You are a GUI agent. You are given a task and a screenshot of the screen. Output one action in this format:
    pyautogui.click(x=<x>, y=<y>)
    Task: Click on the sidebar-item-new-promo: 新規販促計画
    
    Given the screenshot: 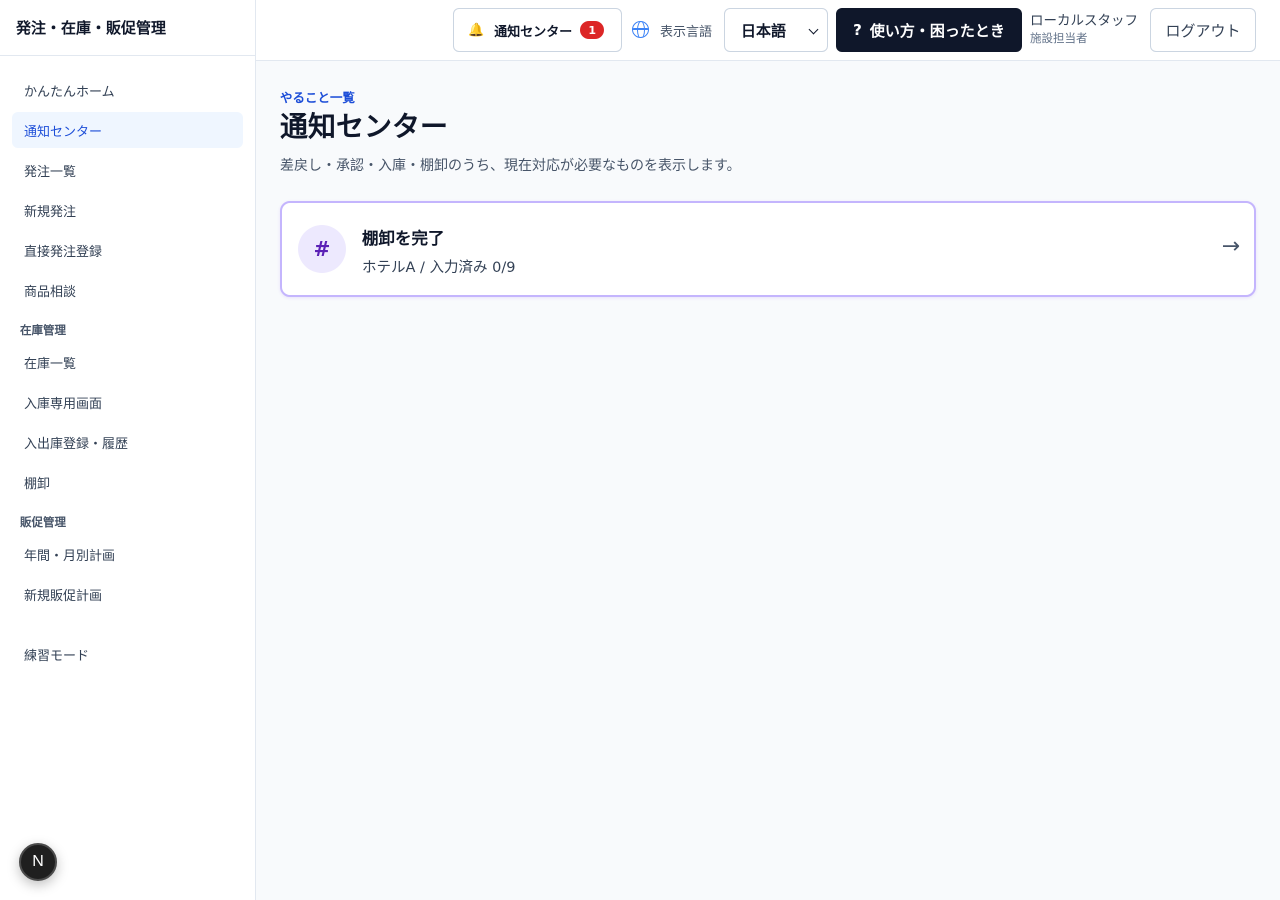 What is the action you would take?
    pyautogui.click(x=127, y=594)
    